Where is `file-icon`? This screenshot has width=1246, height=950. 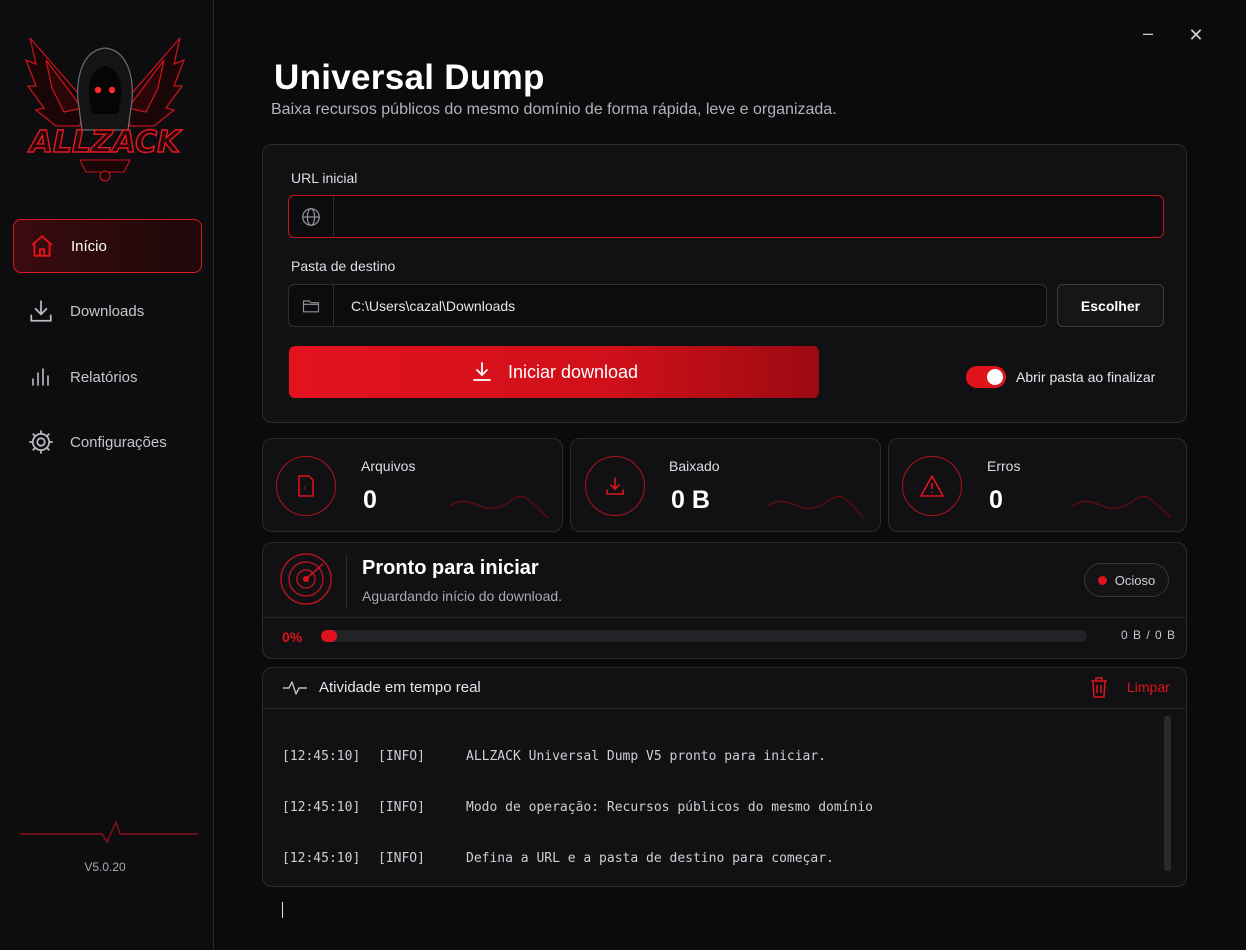 file-icon is located at coordinates (306, 486).